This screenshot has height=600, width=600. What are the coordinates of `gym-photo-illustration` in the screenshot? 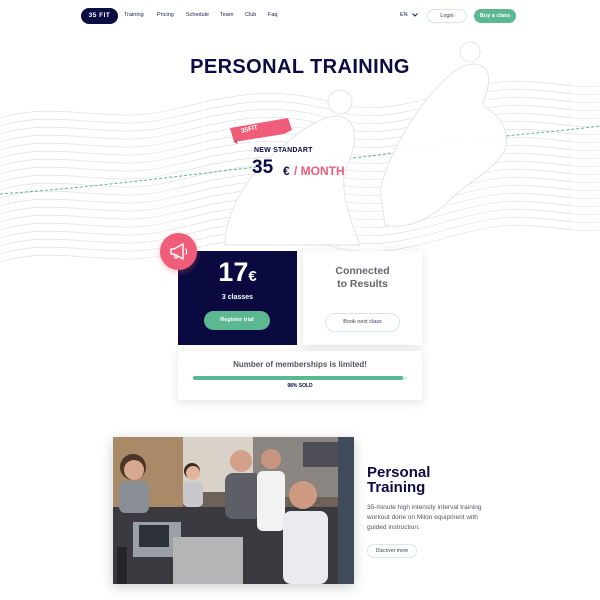 It's located at (233, 510).